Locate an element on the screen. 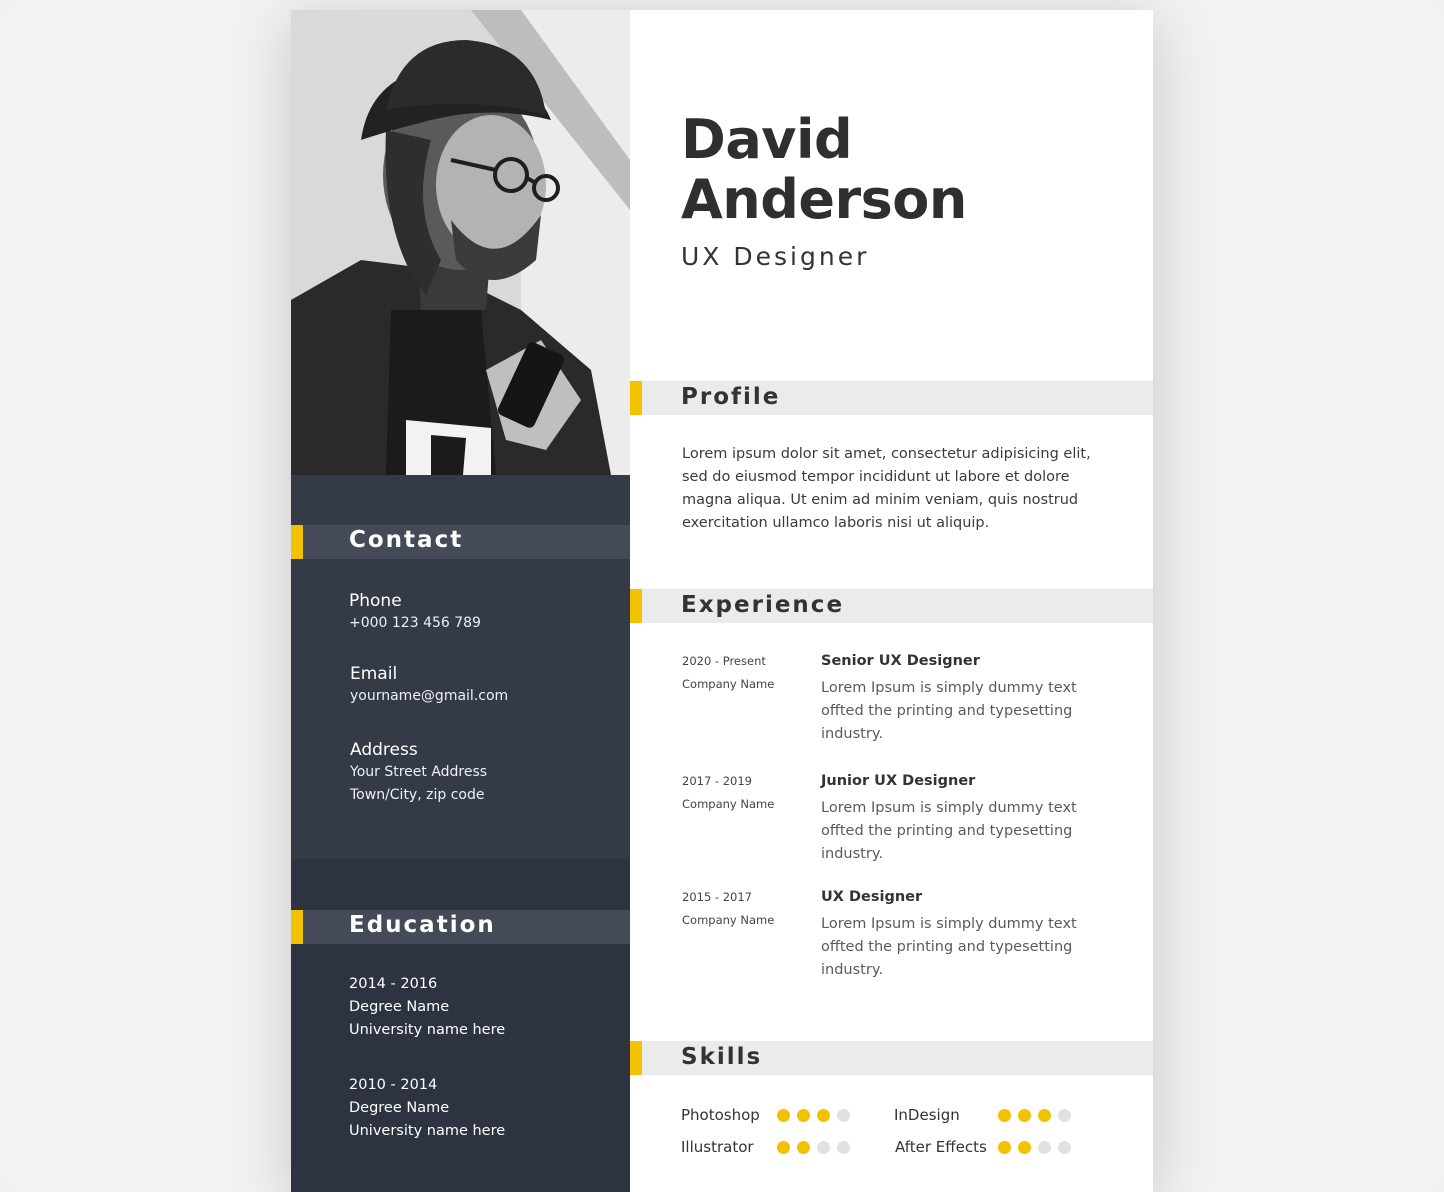 The height and width of the screenshot is (1192, 1444). skills-heading-bar: Skills is located at coordinates (891, 1058).